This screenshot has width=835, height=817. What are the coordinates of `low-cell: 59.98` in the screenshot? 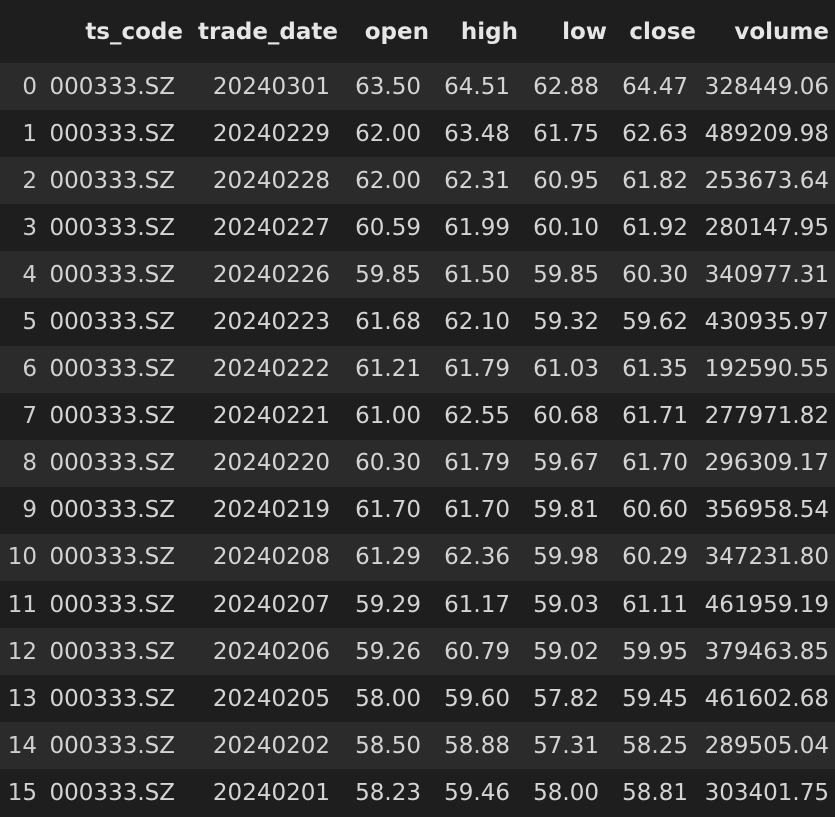 It's located at (566, 557).